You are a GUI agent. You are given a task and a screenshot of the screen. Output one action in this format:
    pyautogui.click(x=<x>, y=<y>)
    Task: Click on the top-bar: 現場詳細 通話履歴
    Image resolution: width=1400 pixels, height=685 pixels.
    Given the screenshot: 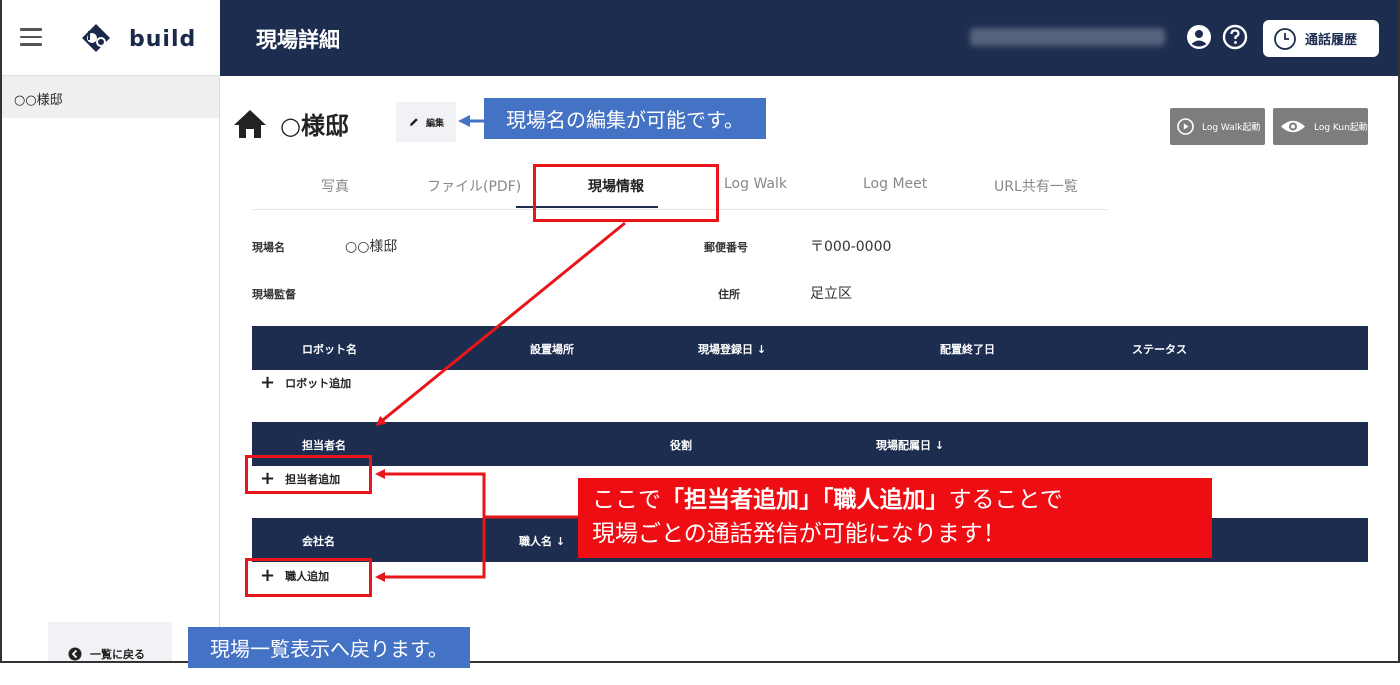 What is the action you would take?
    pyautogui.click(x=809, y=38)
    